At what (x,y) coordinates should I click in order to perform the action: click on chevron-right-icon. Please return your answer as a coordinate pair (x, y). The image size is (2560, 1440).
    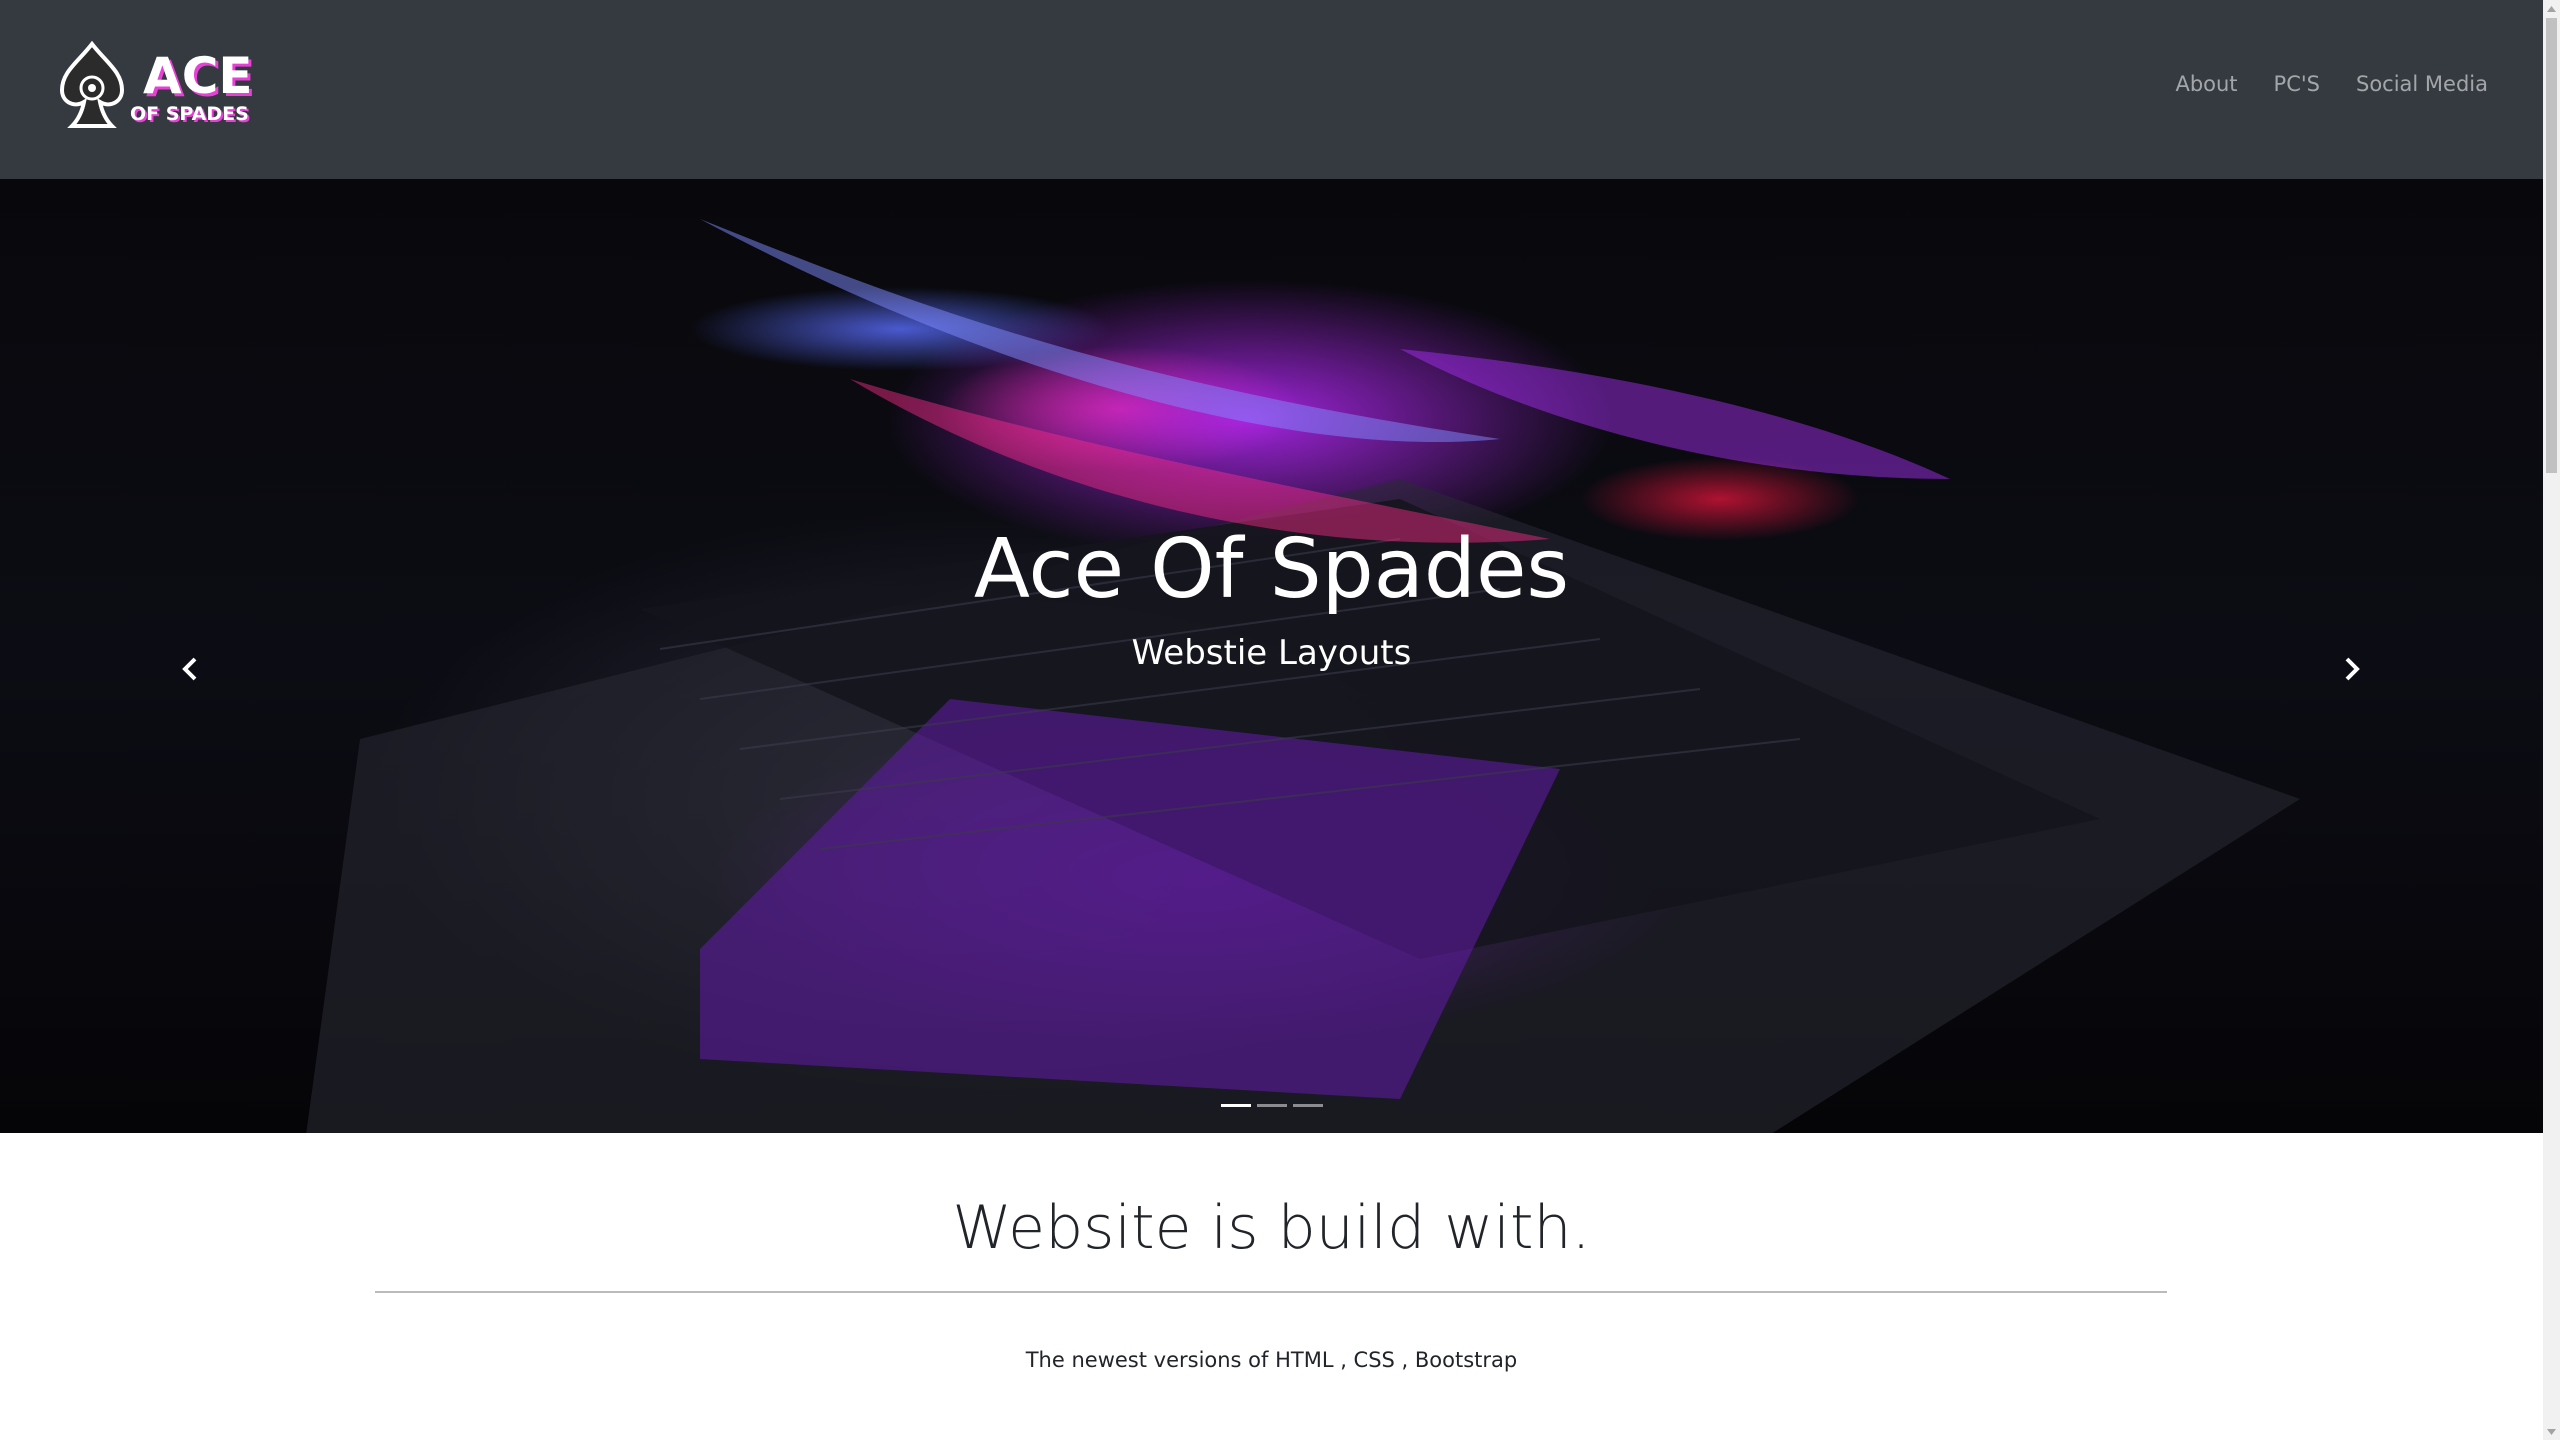
    Looking at the image, I should click on (2352, 669).